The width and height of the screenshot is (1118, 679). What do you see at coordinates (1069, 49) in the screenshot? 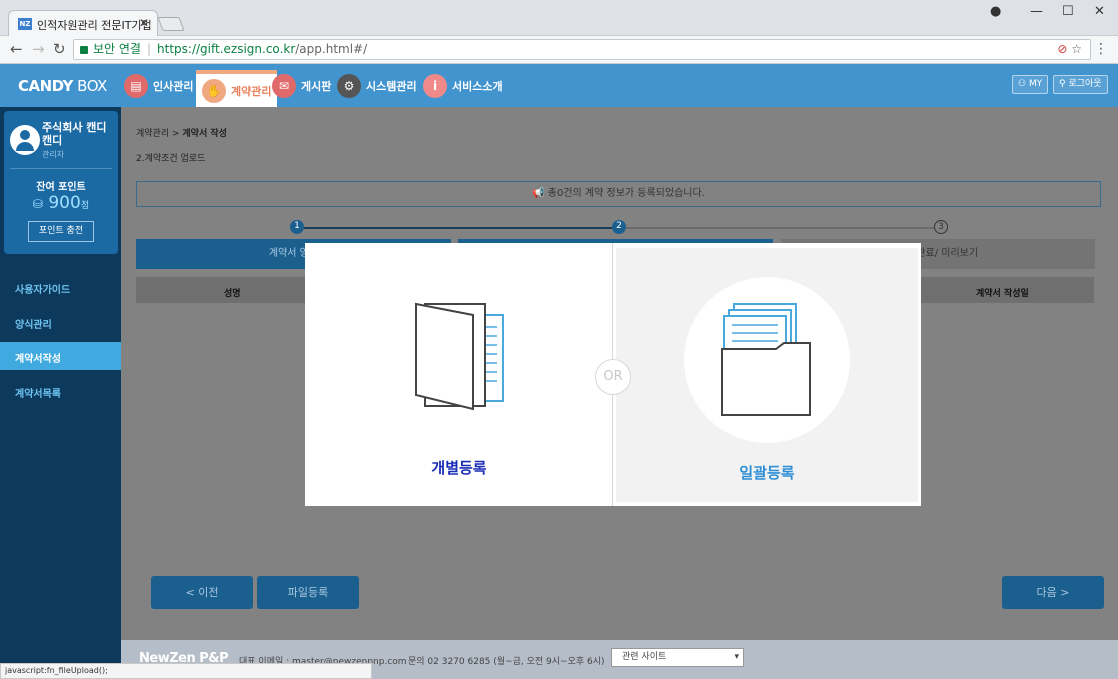
I see `omnibox-icons: ⊘ ☆` at bounding box center [1069, 49].